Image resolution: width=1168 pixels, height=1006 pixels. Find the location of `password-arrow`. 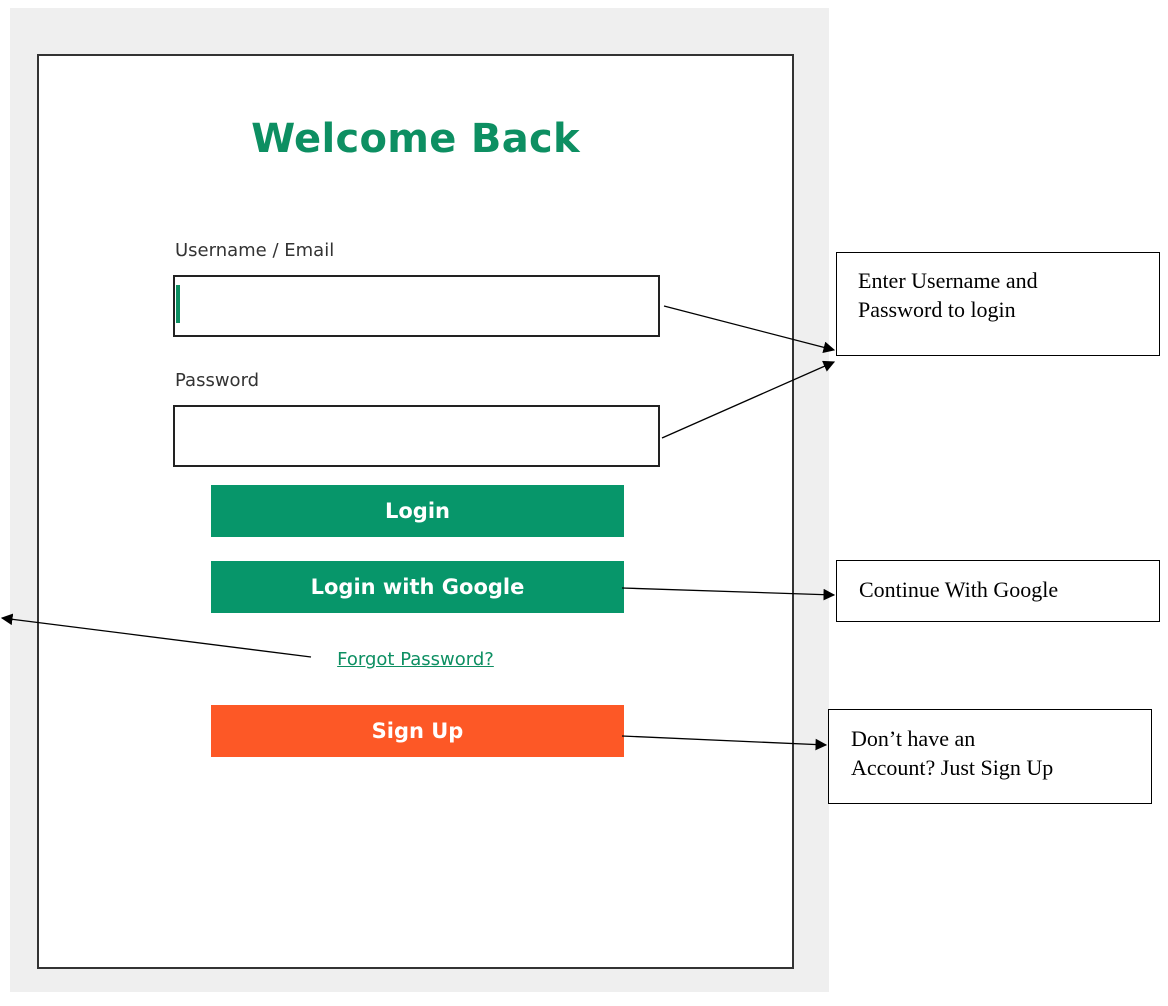

password-arrow is located at coordinates (748, 399).